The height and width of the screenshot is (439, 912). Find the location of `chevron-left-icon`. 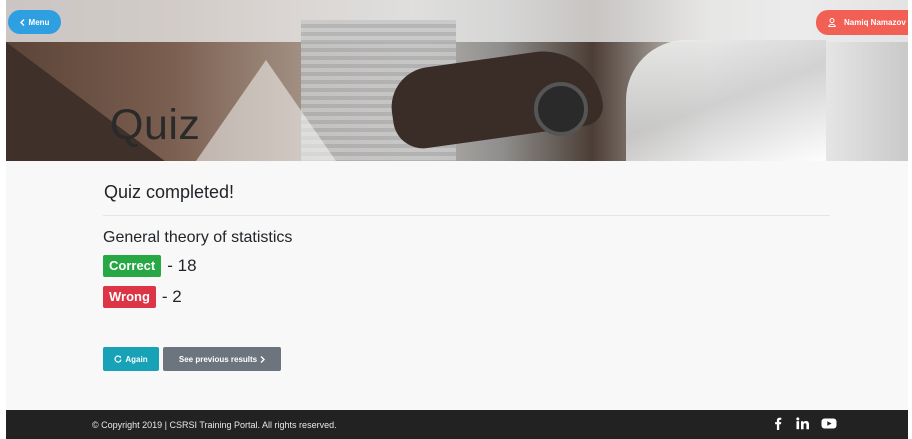

chevron-left-icon is located at coordinates (22, 22).